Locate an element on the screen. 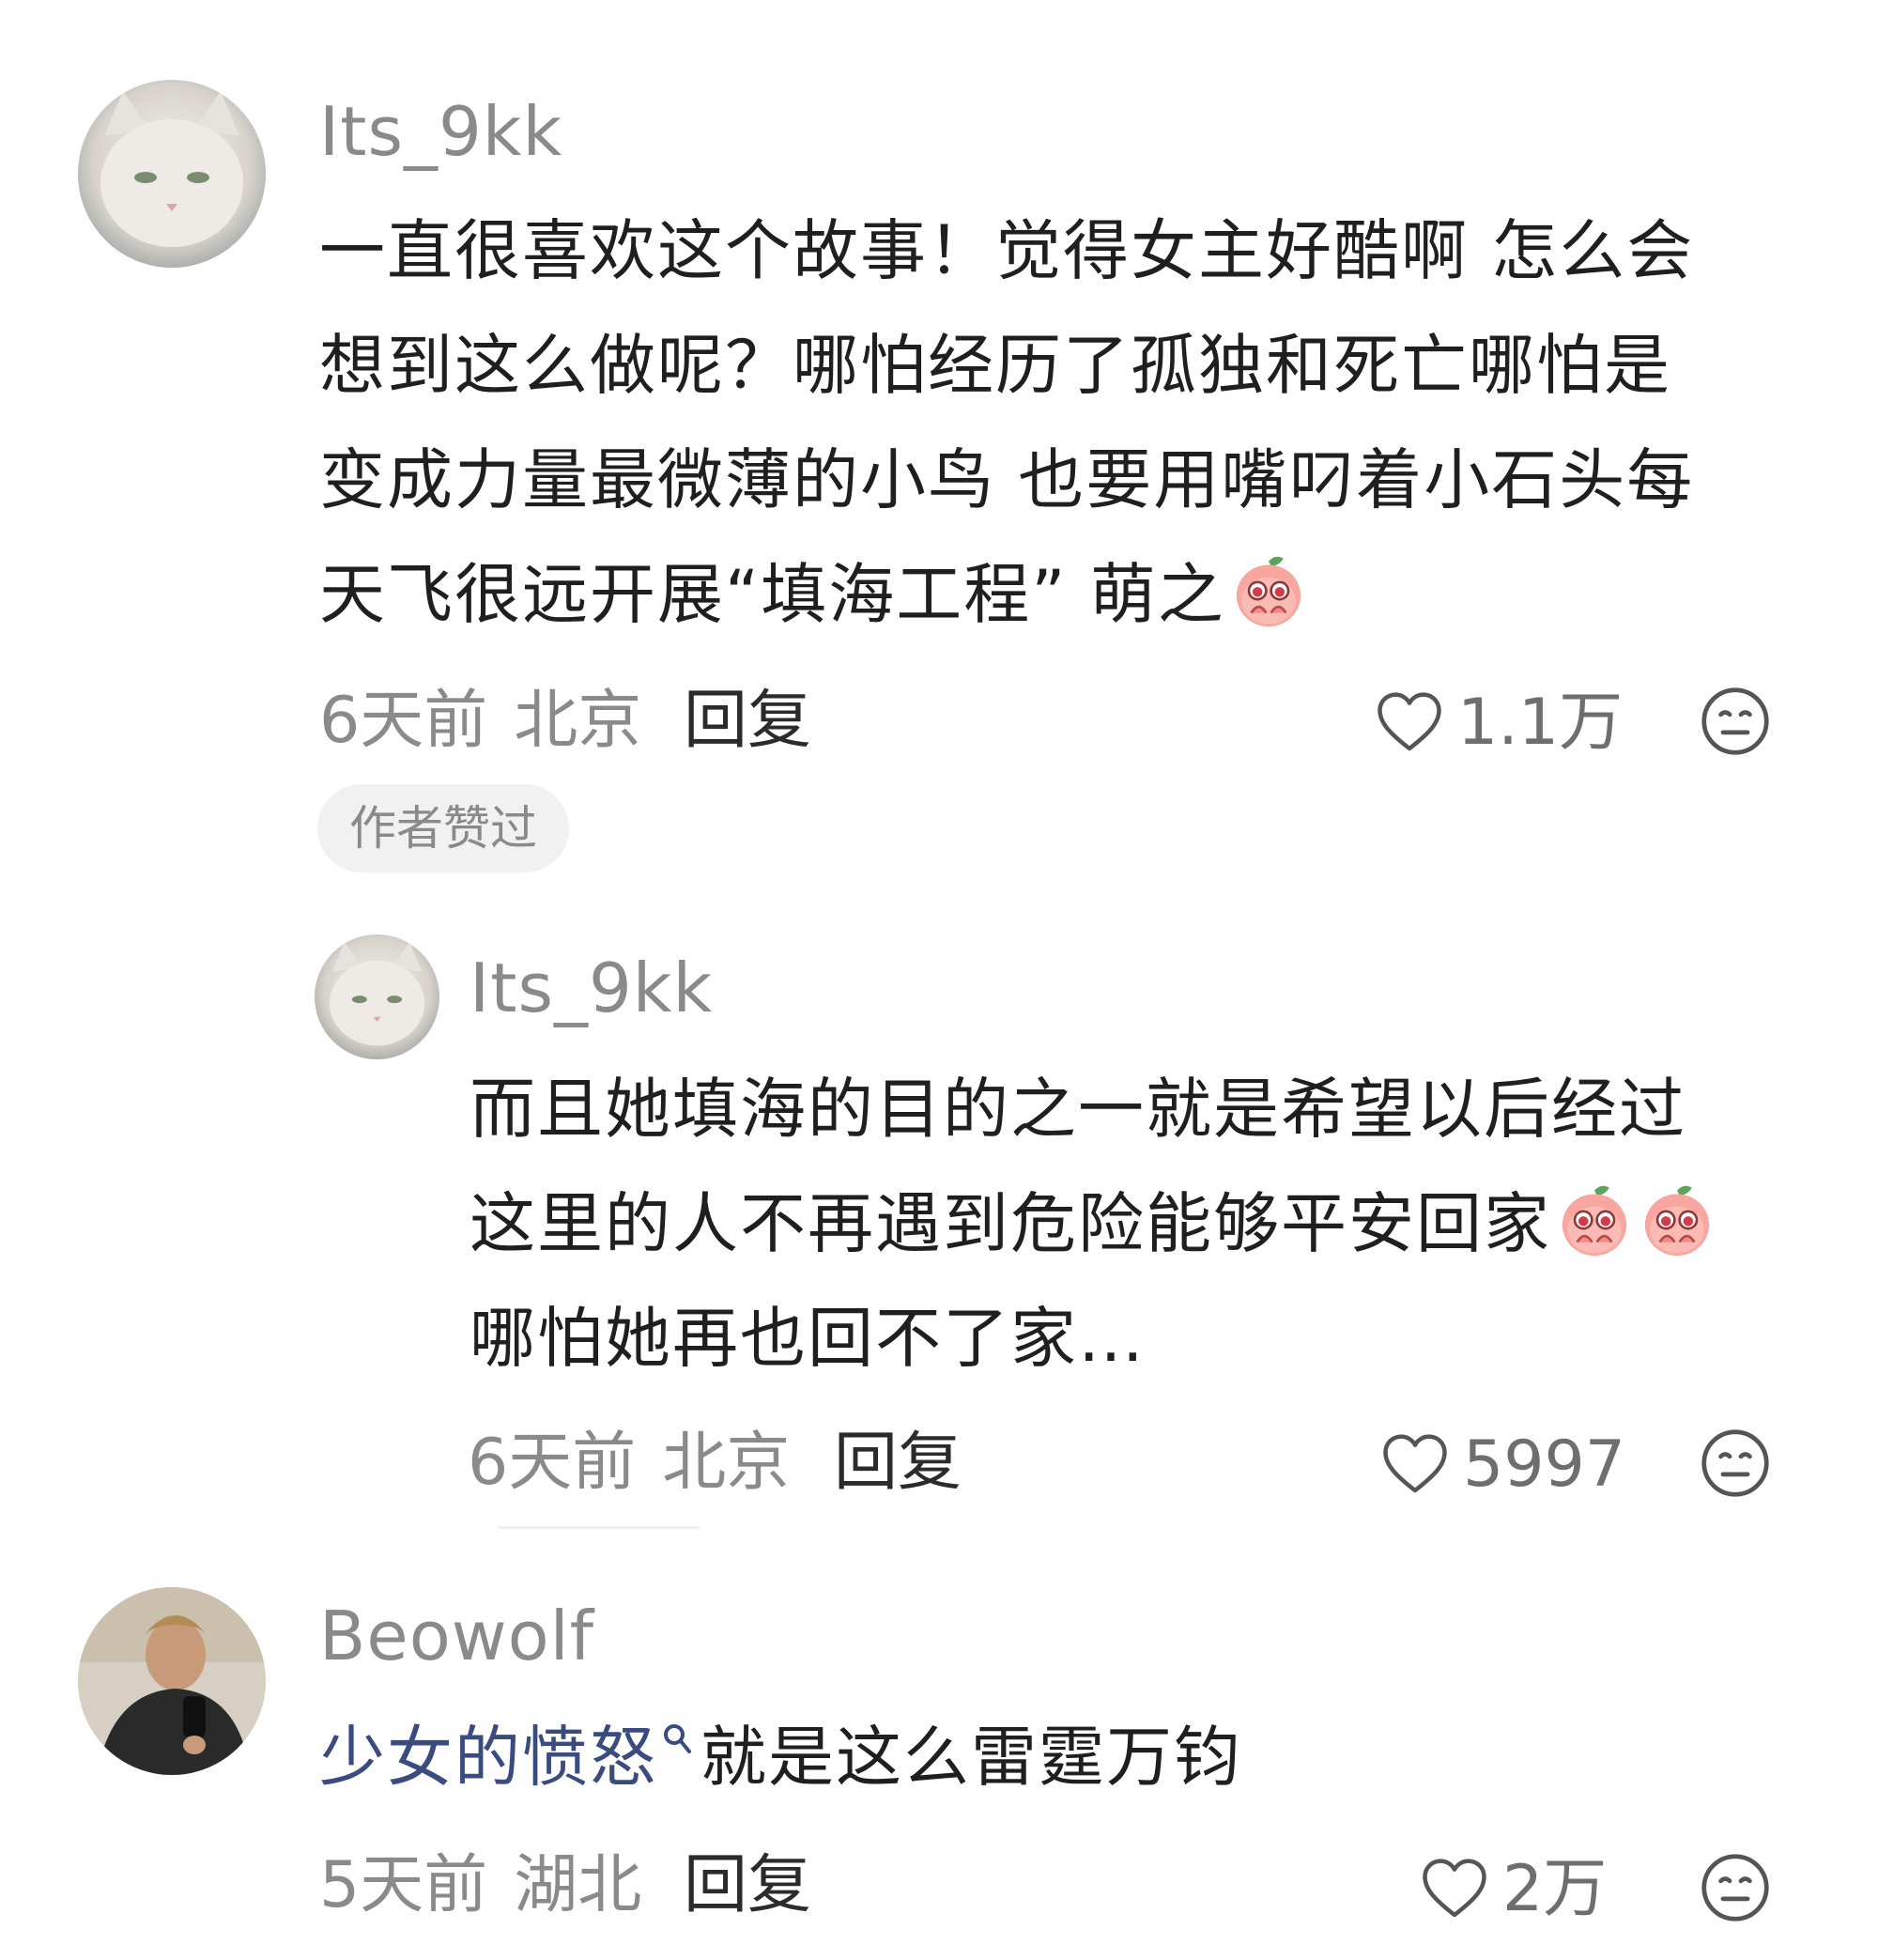 This screenshot has width=1878, height=1960. like-count: 5997 is located at coordinates (1544, 1465).